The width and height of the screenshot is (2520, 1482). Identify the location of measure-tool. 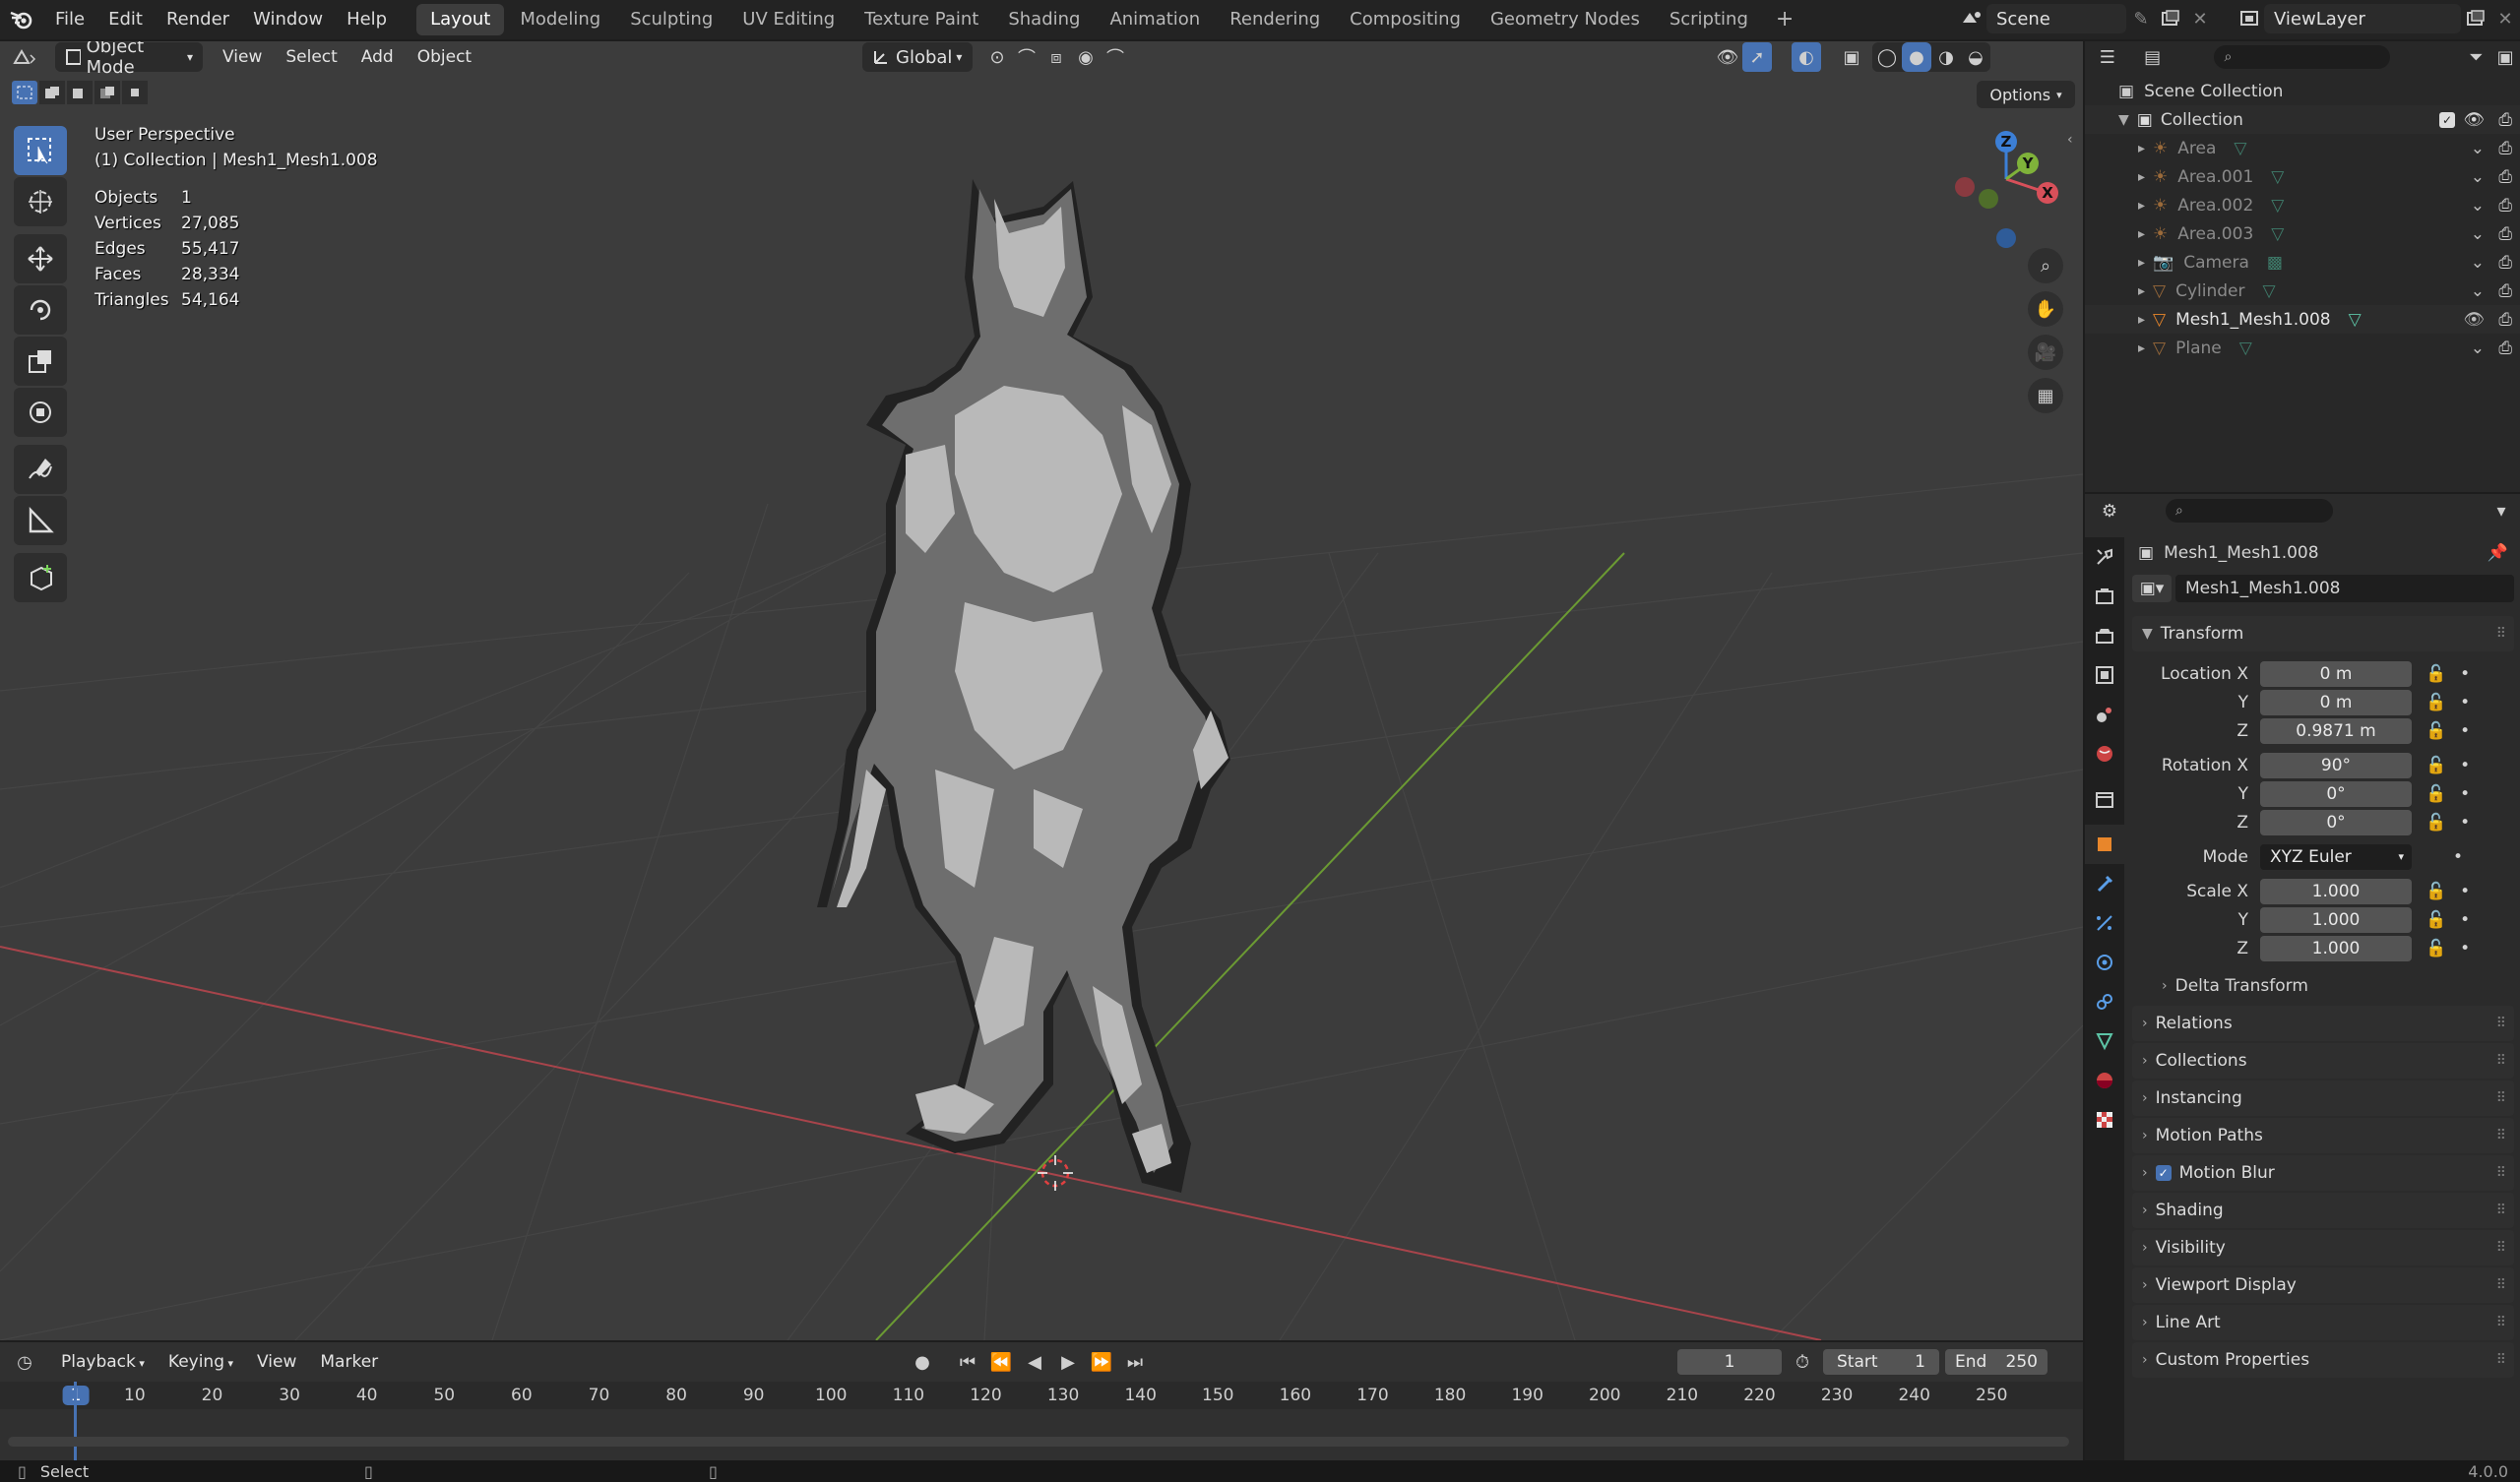
(40, 520).